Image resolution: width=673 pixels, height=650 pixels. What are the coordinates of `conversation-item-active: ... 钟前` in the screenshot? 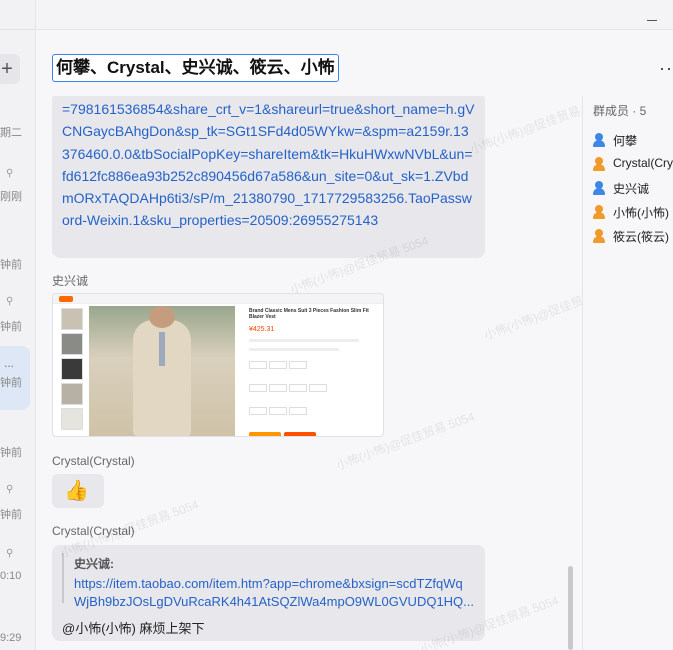 It's located at (15, 378).